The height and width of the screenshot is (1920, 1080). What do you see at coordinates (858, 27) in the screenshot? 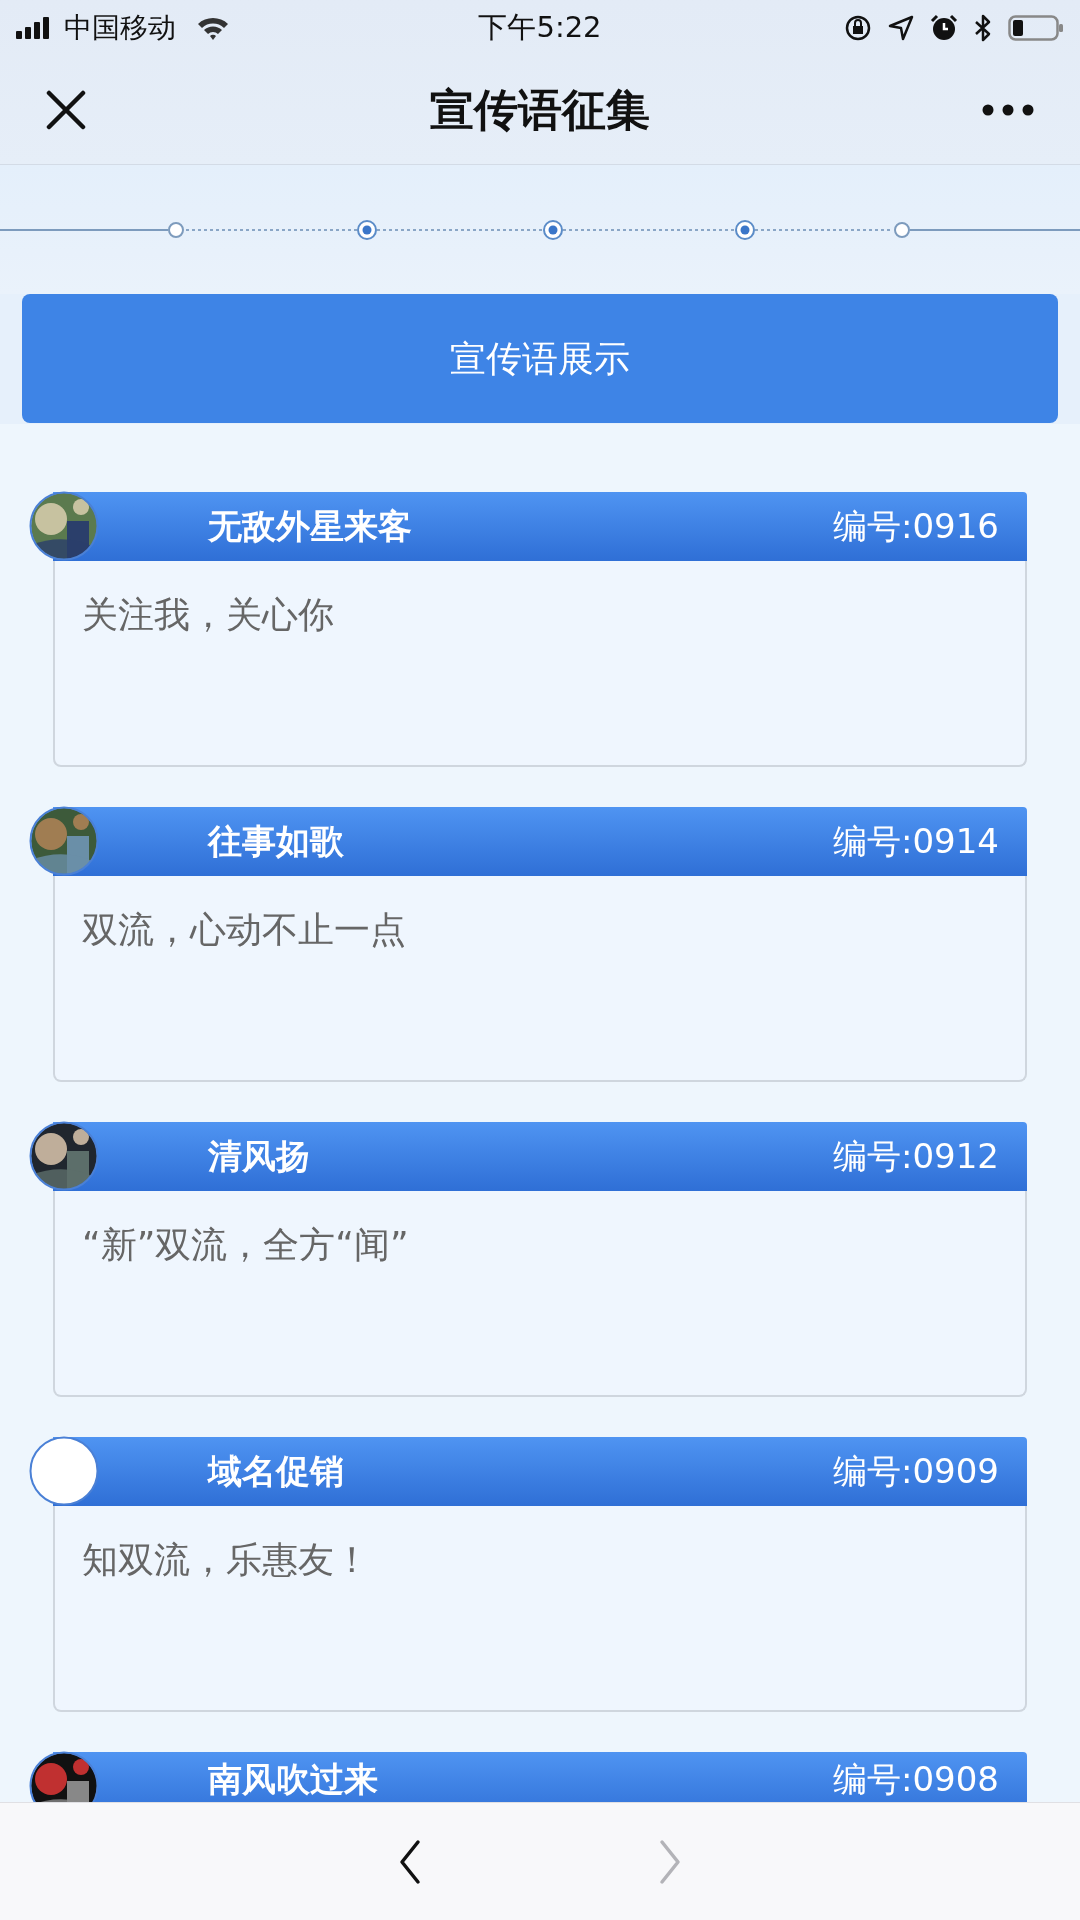
I see `rotation-lock-icon` at bounding box center [858, 27].